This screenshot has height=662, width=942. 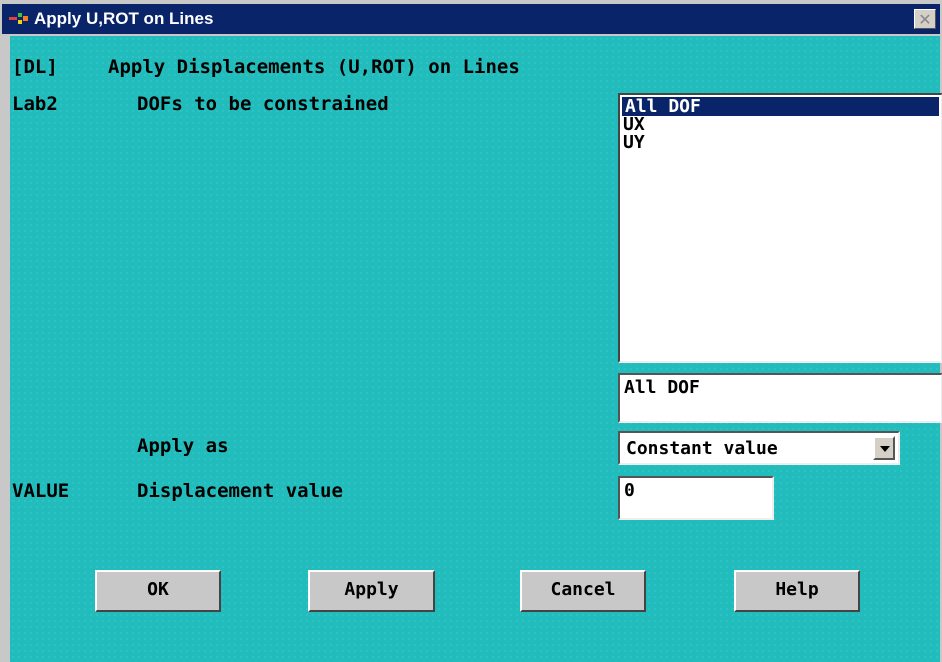 I want to click on dof-option-all: All DOF, so click(x=780, y=106).